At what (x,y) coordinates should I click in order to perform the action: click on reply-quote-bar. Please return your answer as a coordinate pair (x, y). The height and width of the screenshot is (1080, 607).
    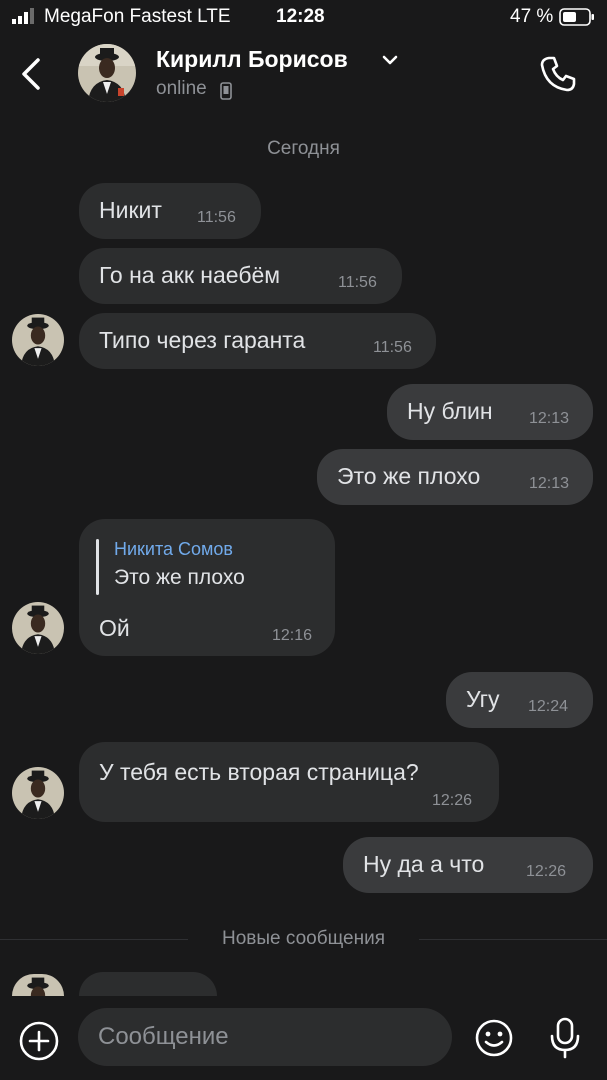
    Looking at the image, I should click on (97, 567).